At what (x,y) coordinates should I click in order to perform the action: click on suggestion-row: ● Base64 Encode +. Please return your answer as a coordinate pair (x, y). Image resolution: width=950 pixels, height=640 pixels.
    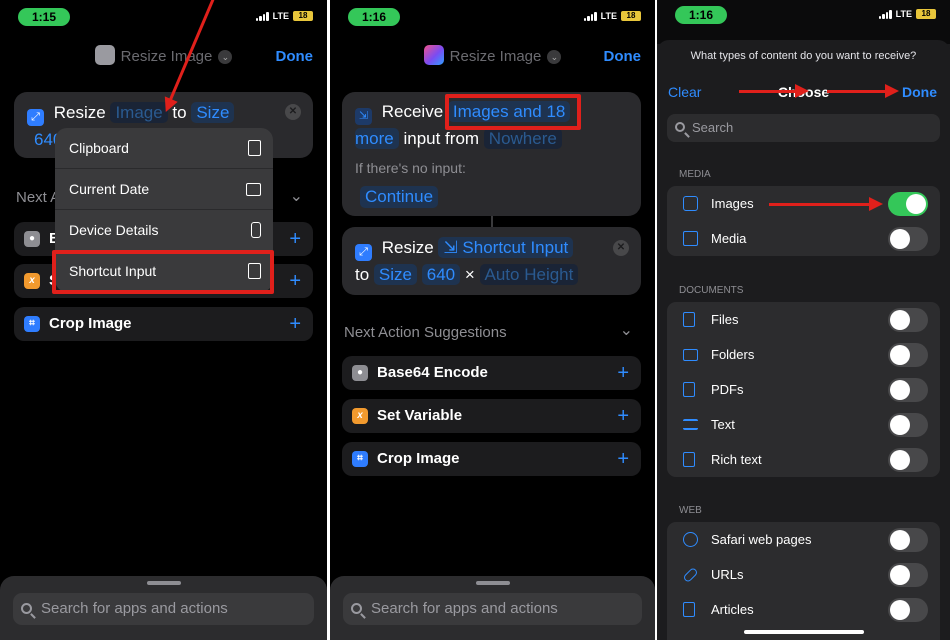
    Looking at the image, I should click on (491, 373).